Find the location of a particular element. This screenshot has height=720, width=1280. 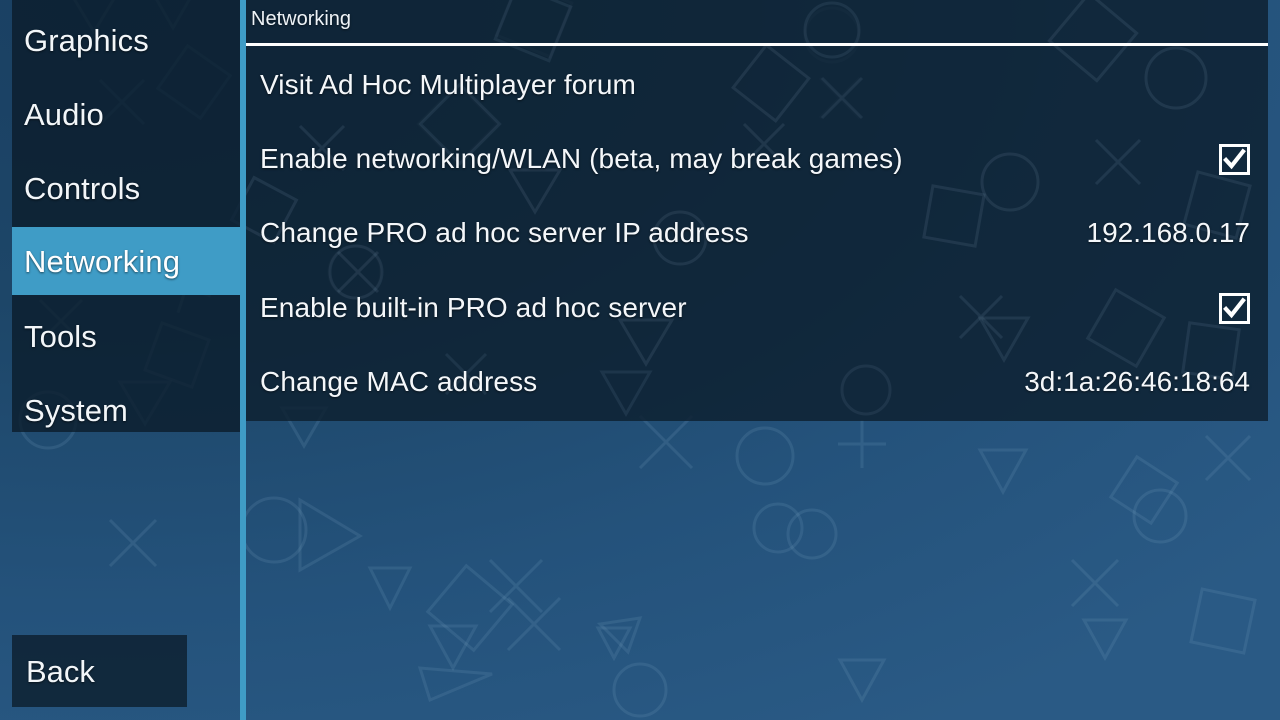

page-title: Networking is located at coordinates (301, 19).